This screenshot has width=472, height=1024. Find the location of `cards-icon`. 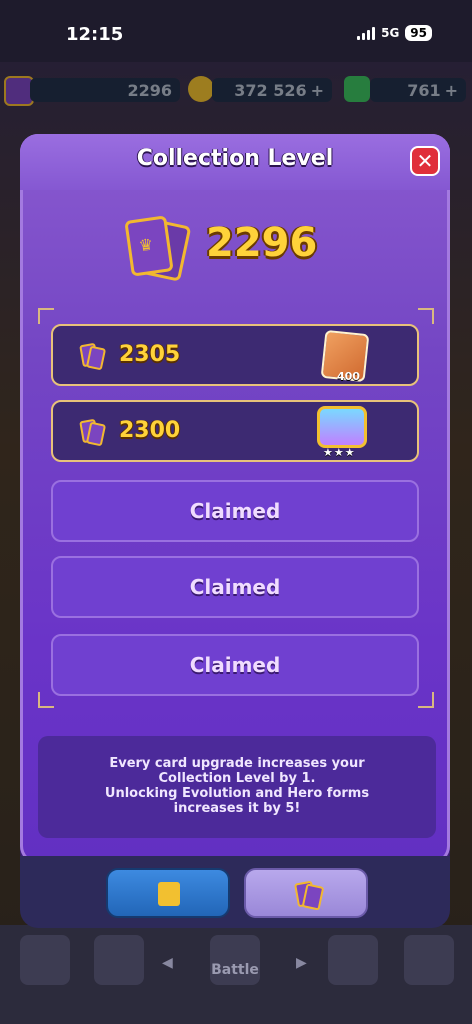

cards-icon is located at coordinates (309, 895).